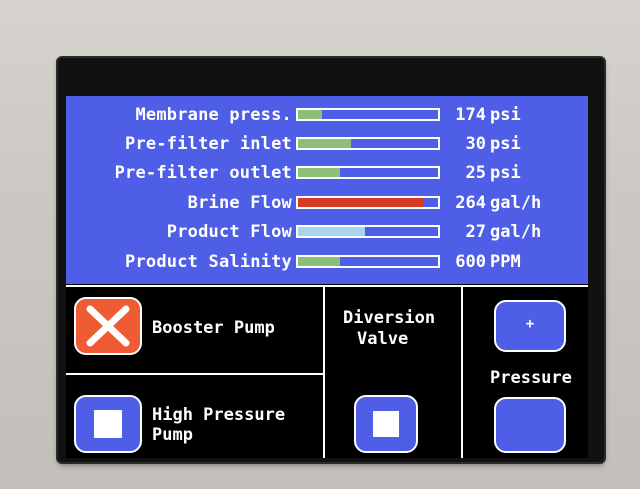 This screenshot has height=489, width=640. What do you see at coordinates (505, 262) in the screenshot?
I see `status-unit: PPM` at bounding box center [505, 262].